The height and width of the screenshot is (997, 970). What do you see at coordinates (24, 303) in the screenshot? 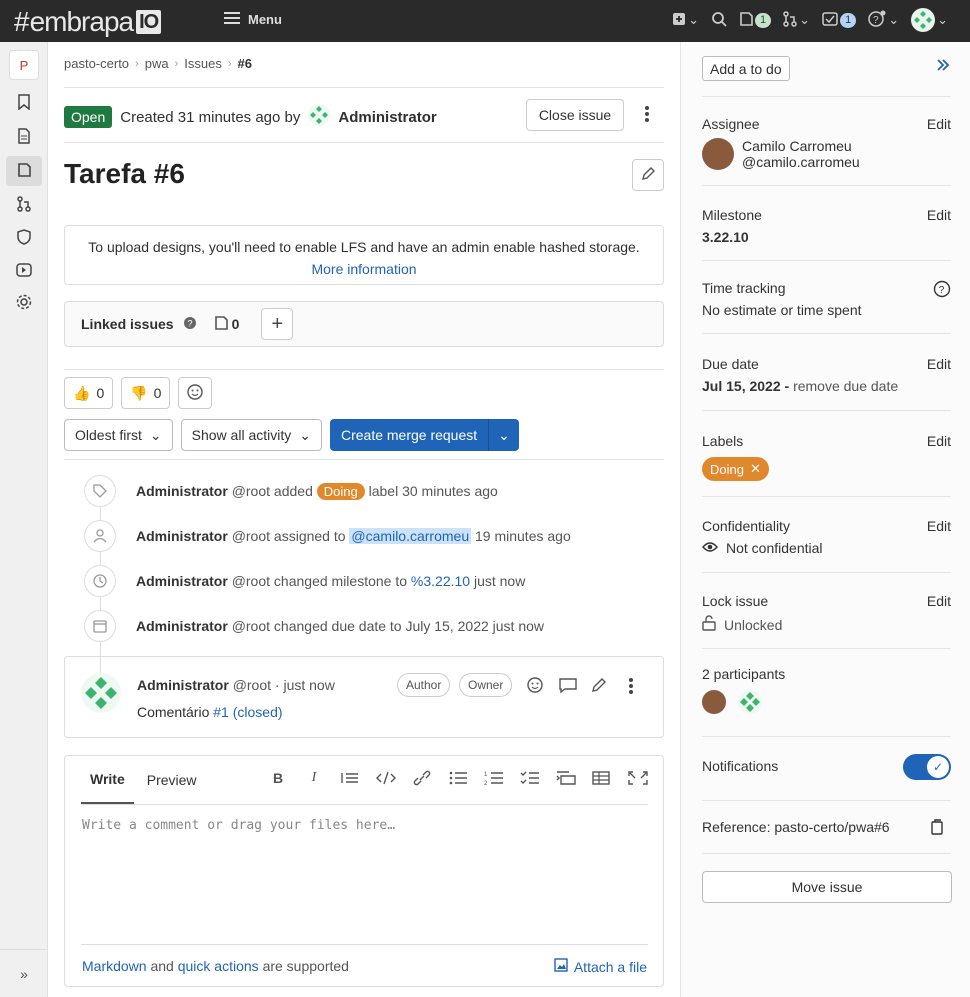
I see `sidebar-item-settings` at bounding box center [24, 303].